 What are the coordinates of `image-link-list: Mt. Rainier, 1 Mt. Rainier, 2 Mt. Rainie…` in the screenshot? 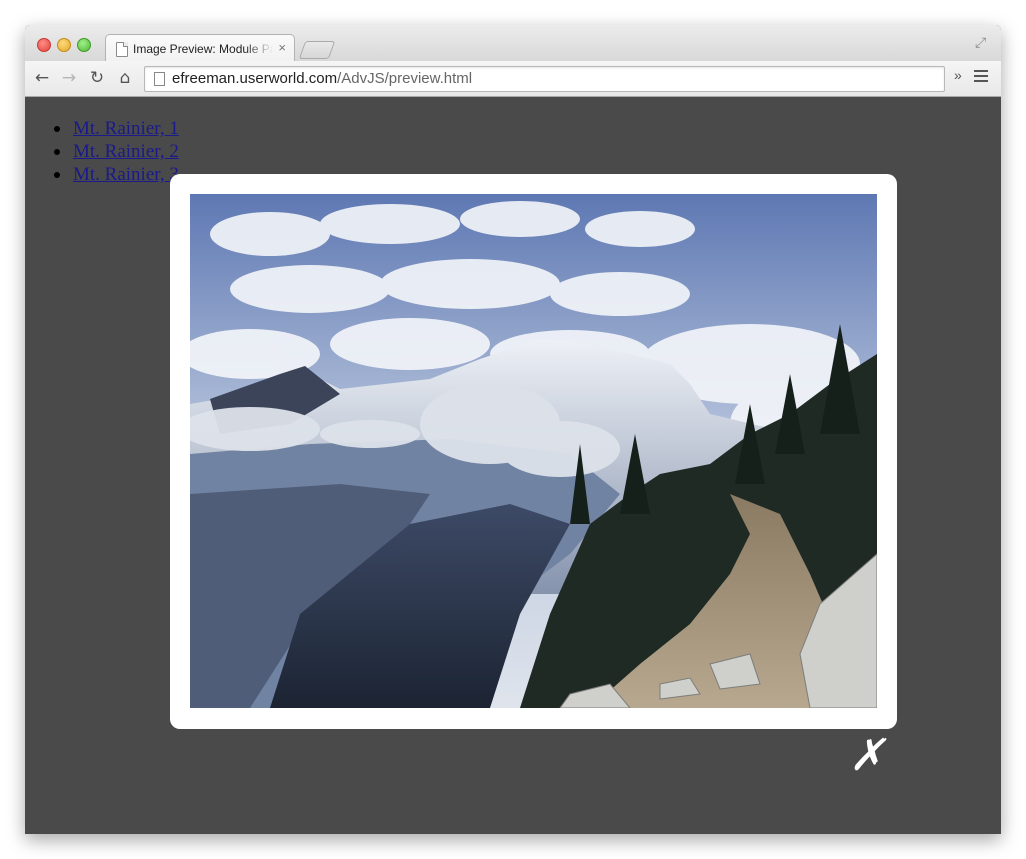 It's located at (116, 151).